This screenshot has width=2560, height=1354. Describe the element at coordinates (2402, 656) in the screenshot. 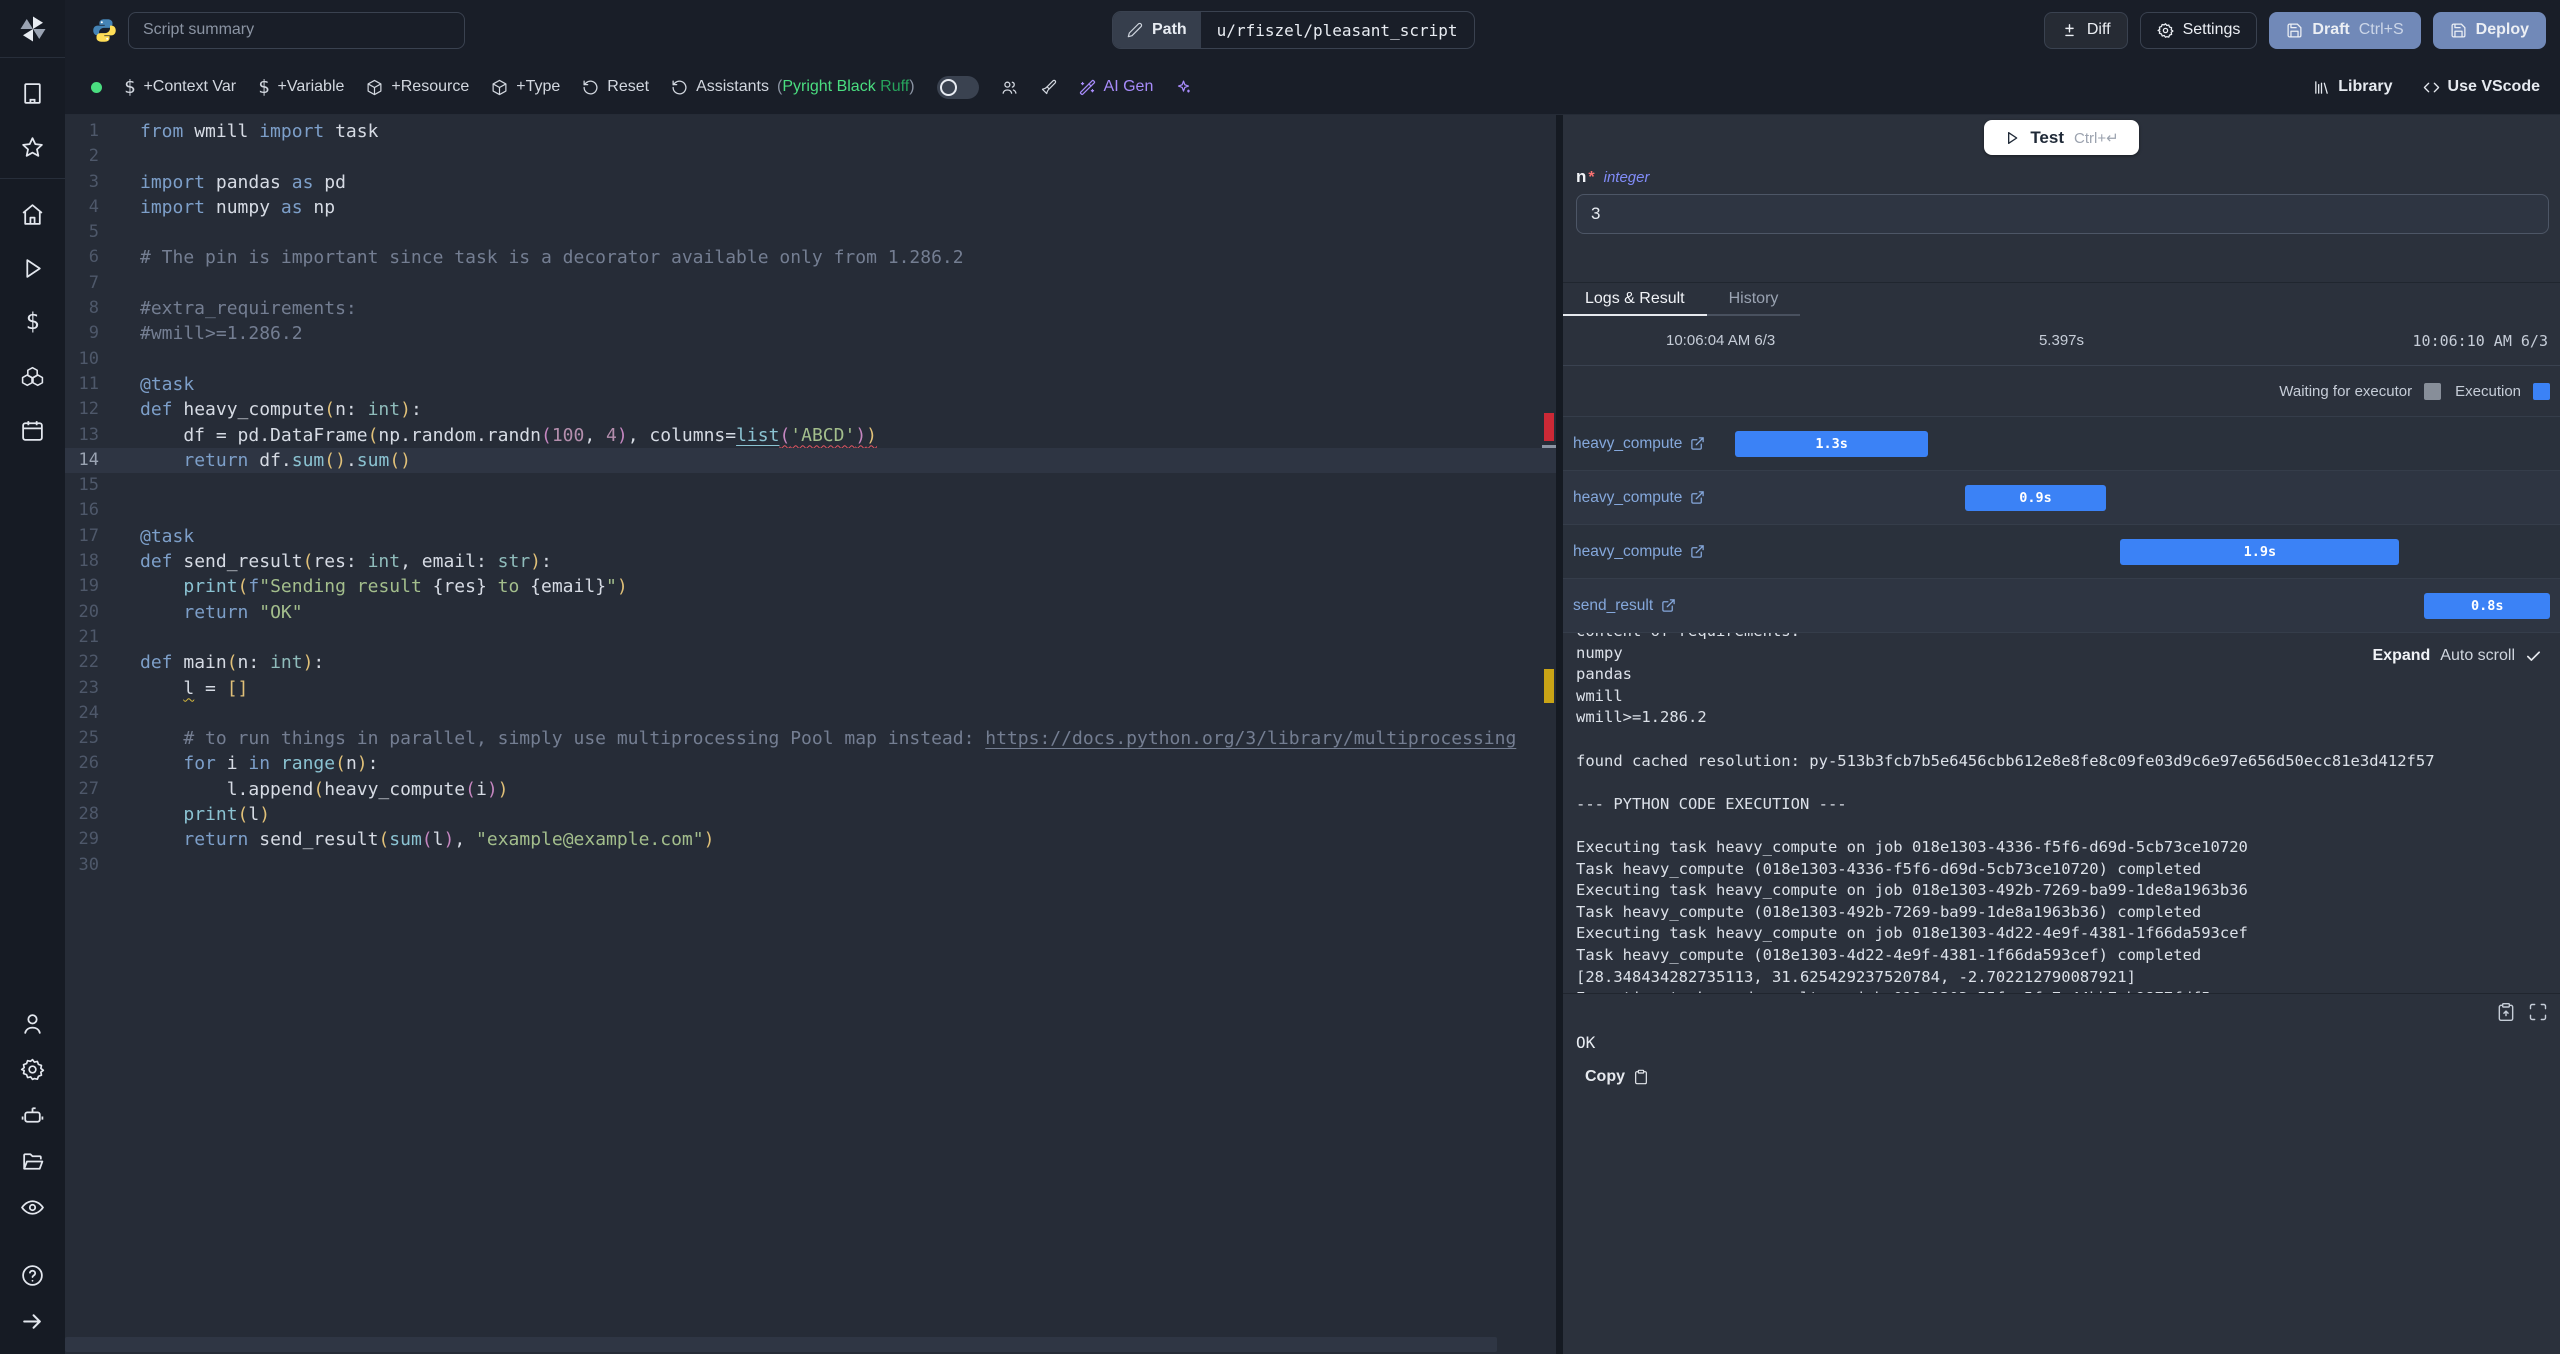

I see `expand-logs-button: Expand` at that location.